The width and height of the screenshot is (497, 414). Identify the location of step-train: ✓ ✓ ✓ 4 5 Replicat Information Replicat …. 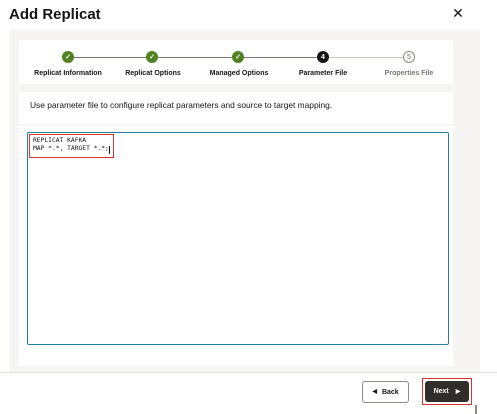
(236, 62).